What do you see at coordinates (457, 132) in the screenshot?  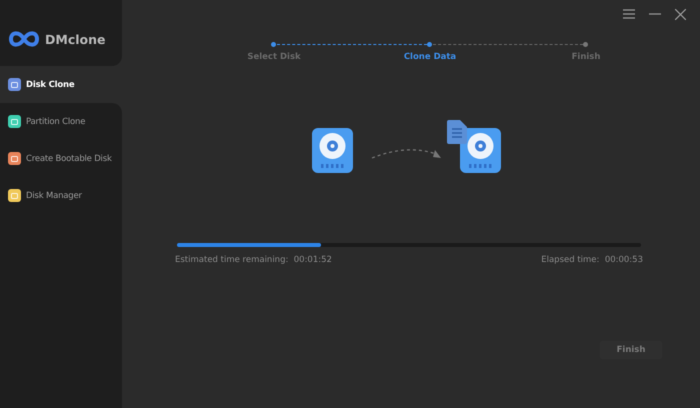 I see `document-icon` at bounding box center [457, 132].